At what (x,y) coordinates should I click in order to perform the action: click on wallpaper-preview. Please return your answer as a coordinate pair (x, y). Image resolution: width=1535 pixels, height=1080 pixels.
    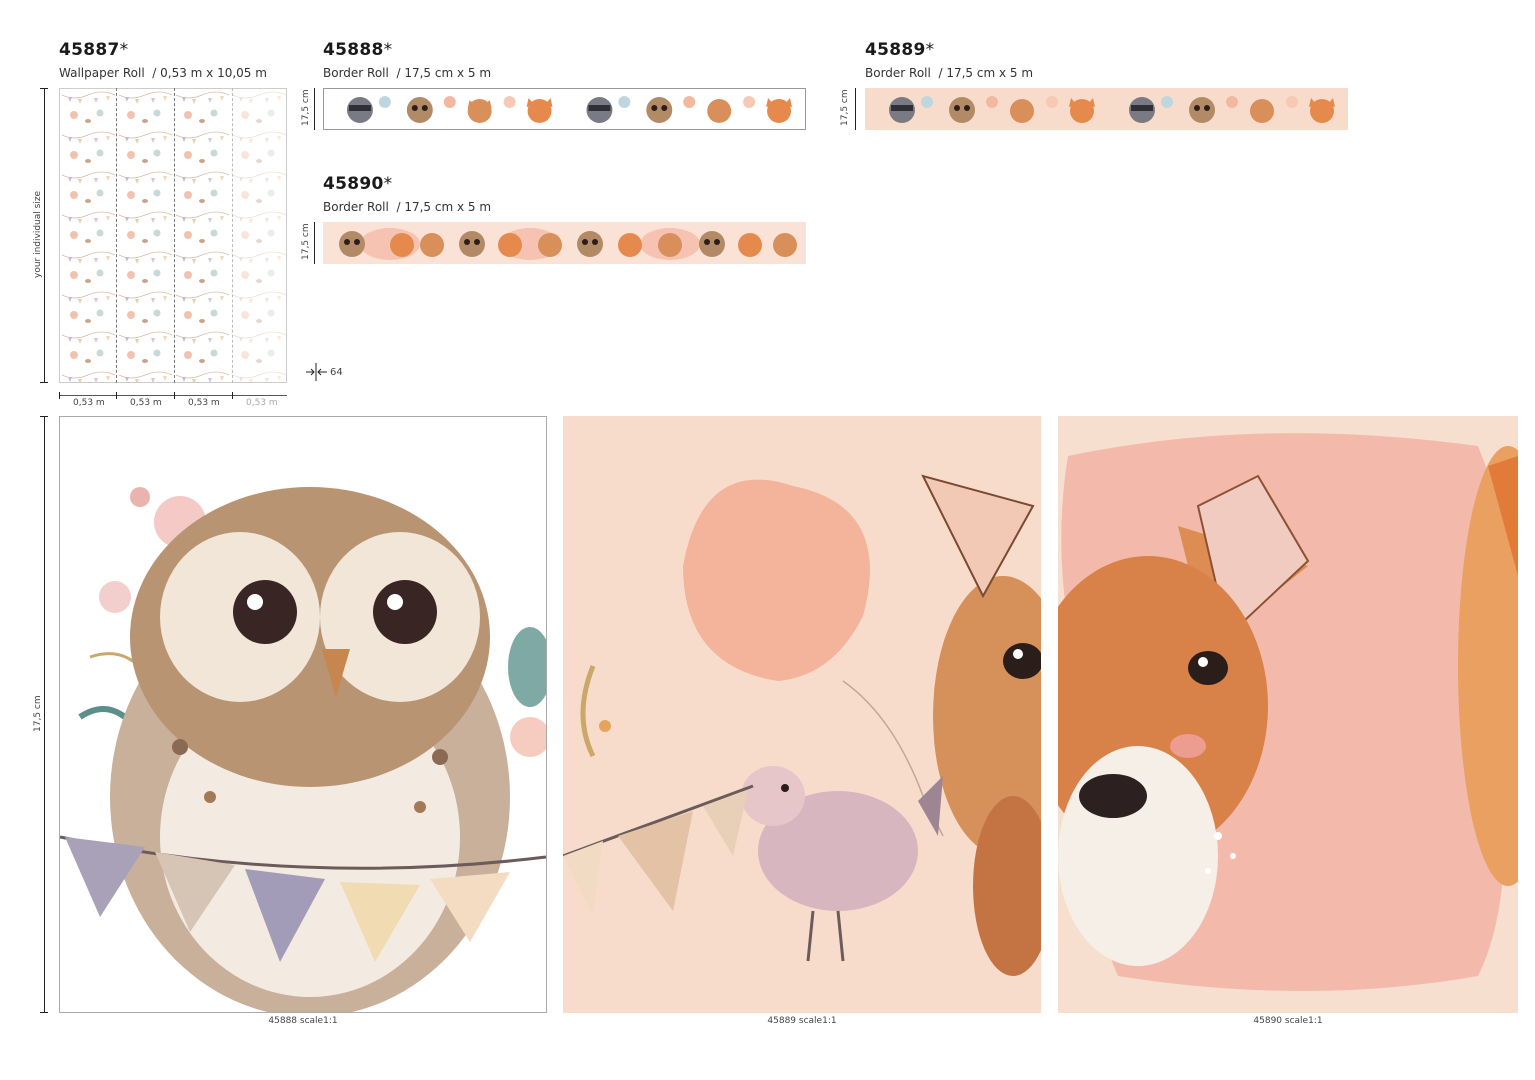
    Looking at the image, I should click on (173, 235).